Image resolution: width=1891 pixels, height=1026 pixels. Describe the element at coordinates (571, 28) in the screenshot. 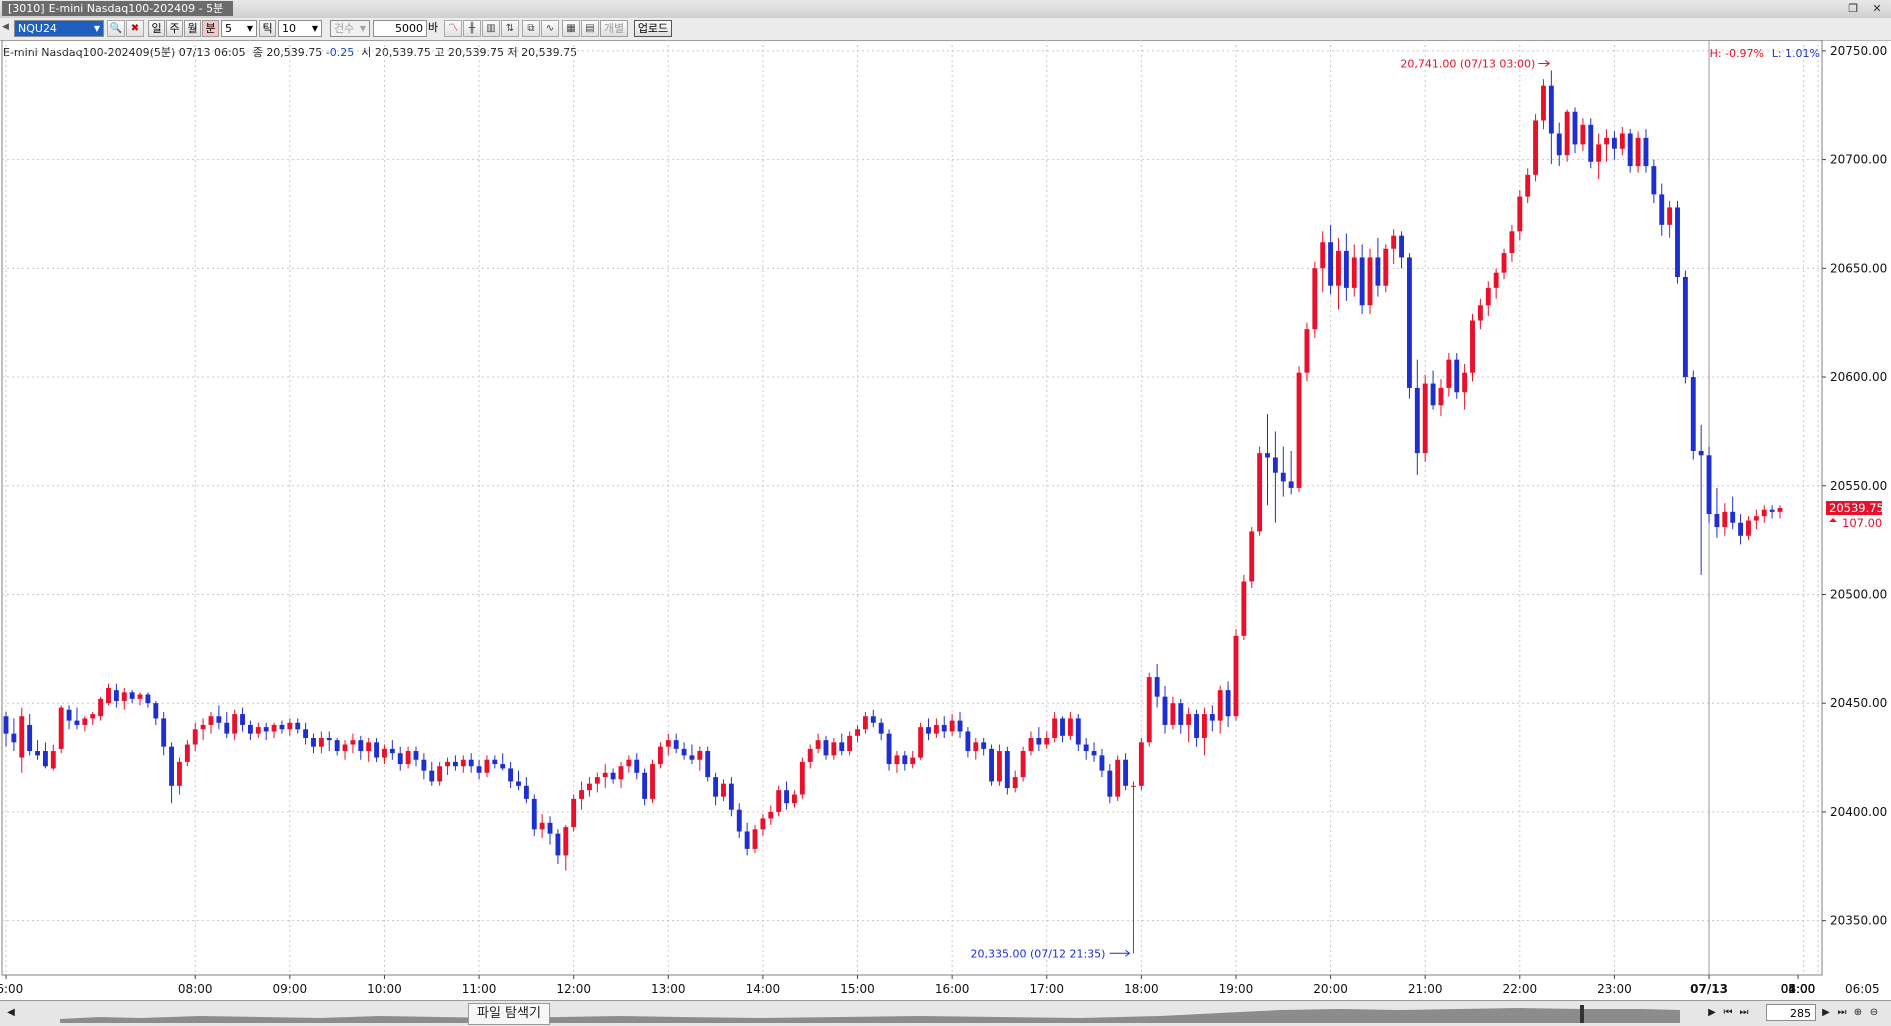

I see `grid-icon: ▦` at that location.